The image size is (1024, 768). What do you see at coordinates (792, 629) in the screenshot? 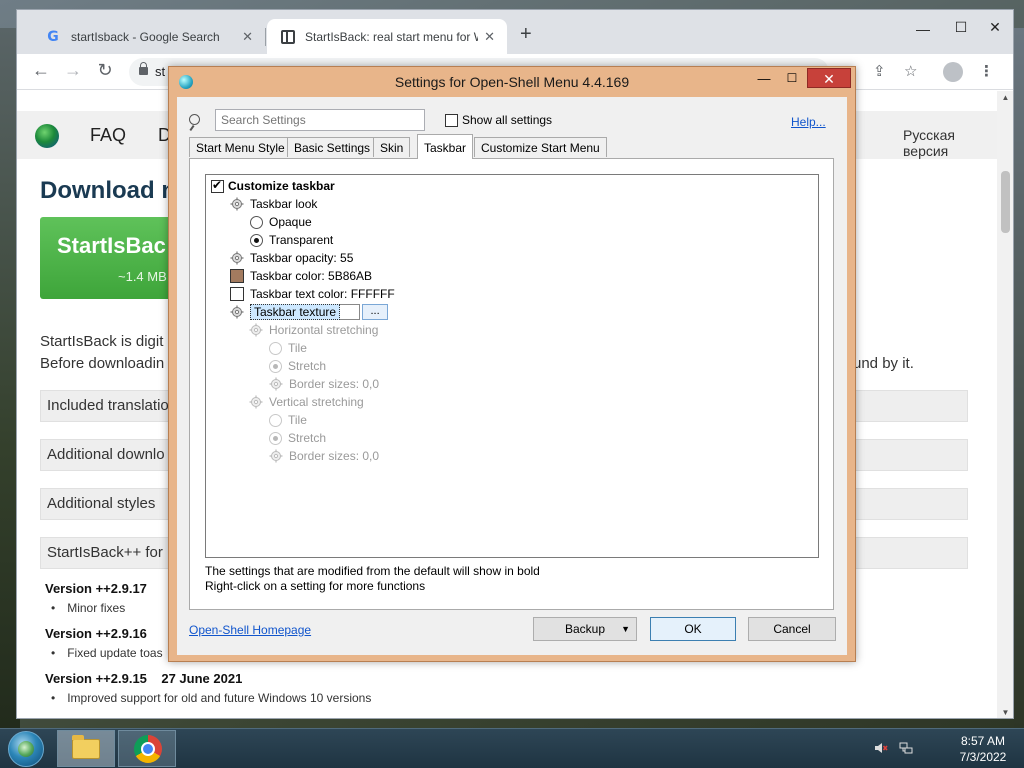
I see `cancel-button: Cancel` at bounding box center [792, 629].